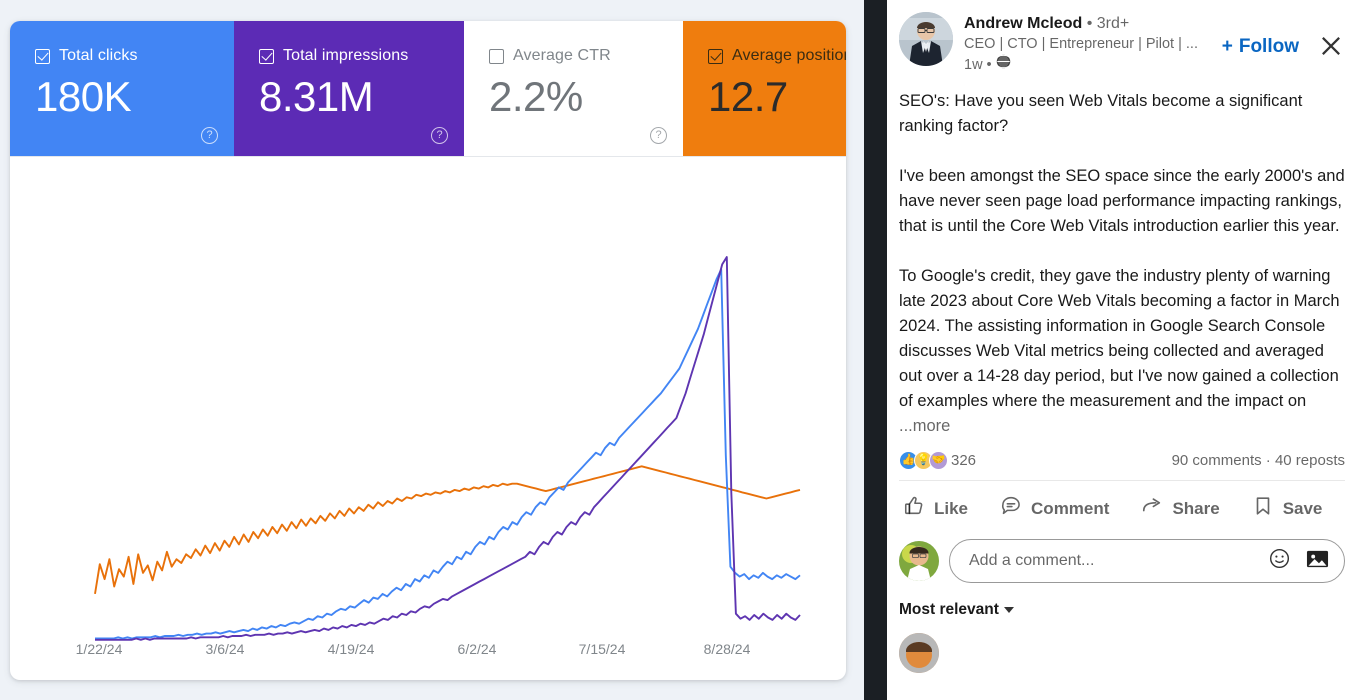 The height and width of the screenshot is (700, 1359). What do you see at coordinates (875, 350) in the screenshot?
I see `panel-divider` at bounding box center [875, 350].